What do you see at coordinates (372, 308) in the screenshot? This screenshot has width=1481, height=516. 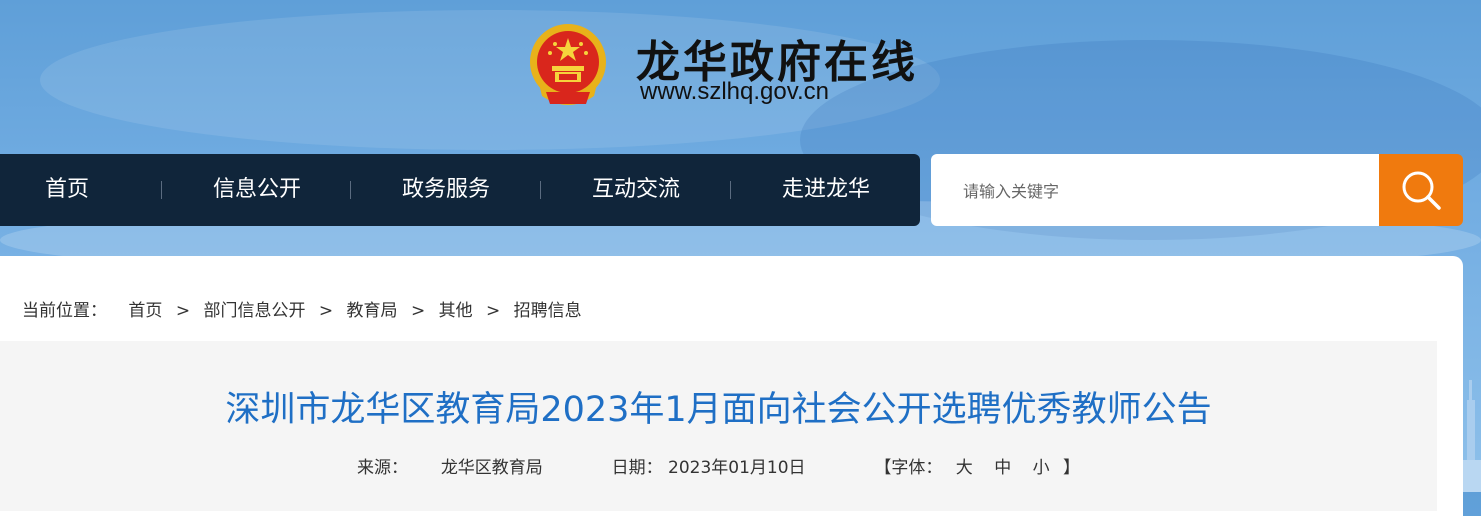 I see `breadcrumb-item-education-bureau: 教育局` at bounding box center [372, 308].